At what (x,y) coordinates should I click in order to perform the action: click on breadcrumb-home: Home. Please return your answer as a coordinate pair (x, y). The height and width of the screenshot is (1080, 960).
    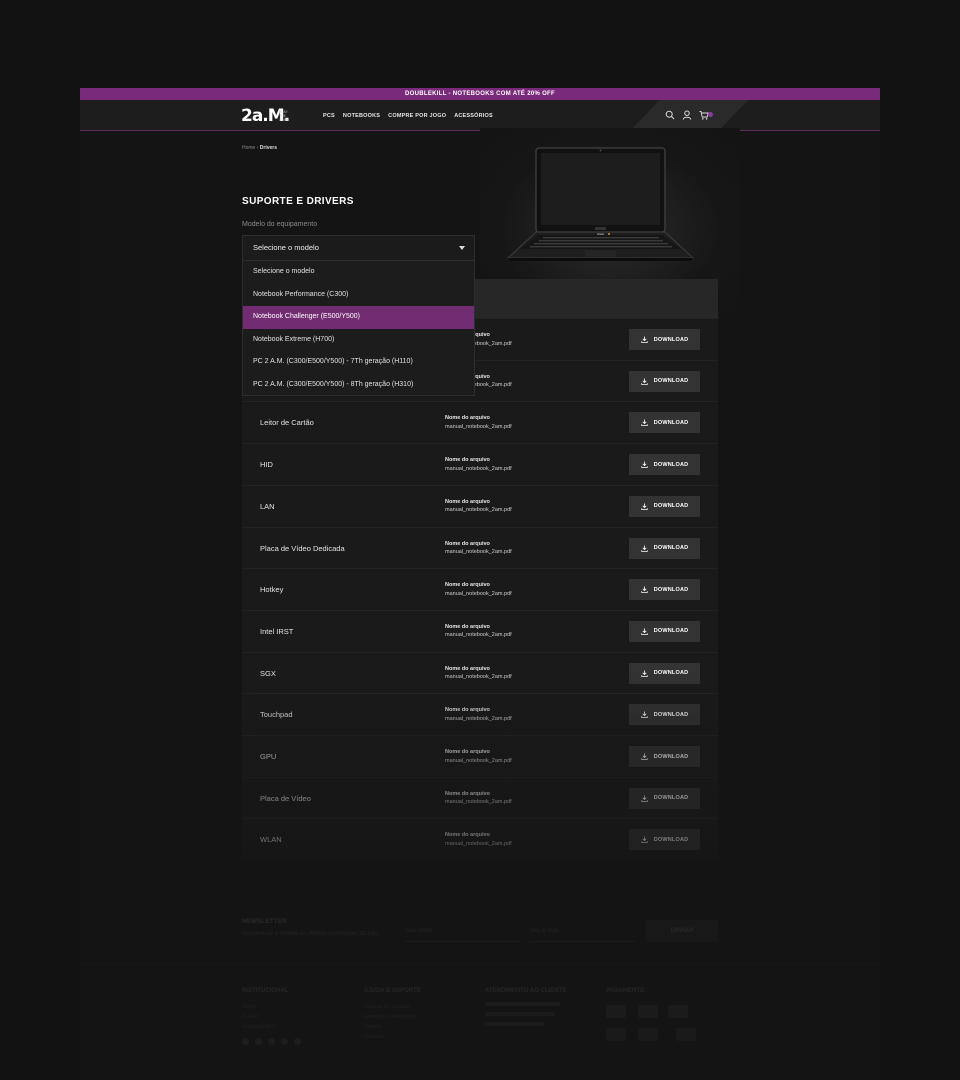
    Looking at the image, I should click on (248, 148).